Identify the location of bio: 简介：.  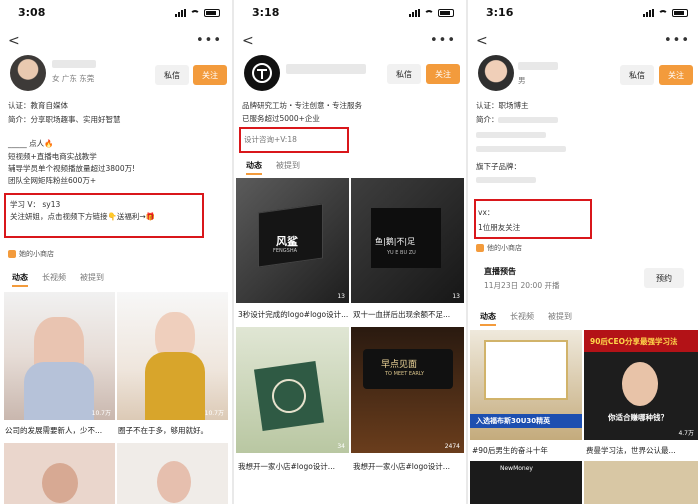
(487, 119).